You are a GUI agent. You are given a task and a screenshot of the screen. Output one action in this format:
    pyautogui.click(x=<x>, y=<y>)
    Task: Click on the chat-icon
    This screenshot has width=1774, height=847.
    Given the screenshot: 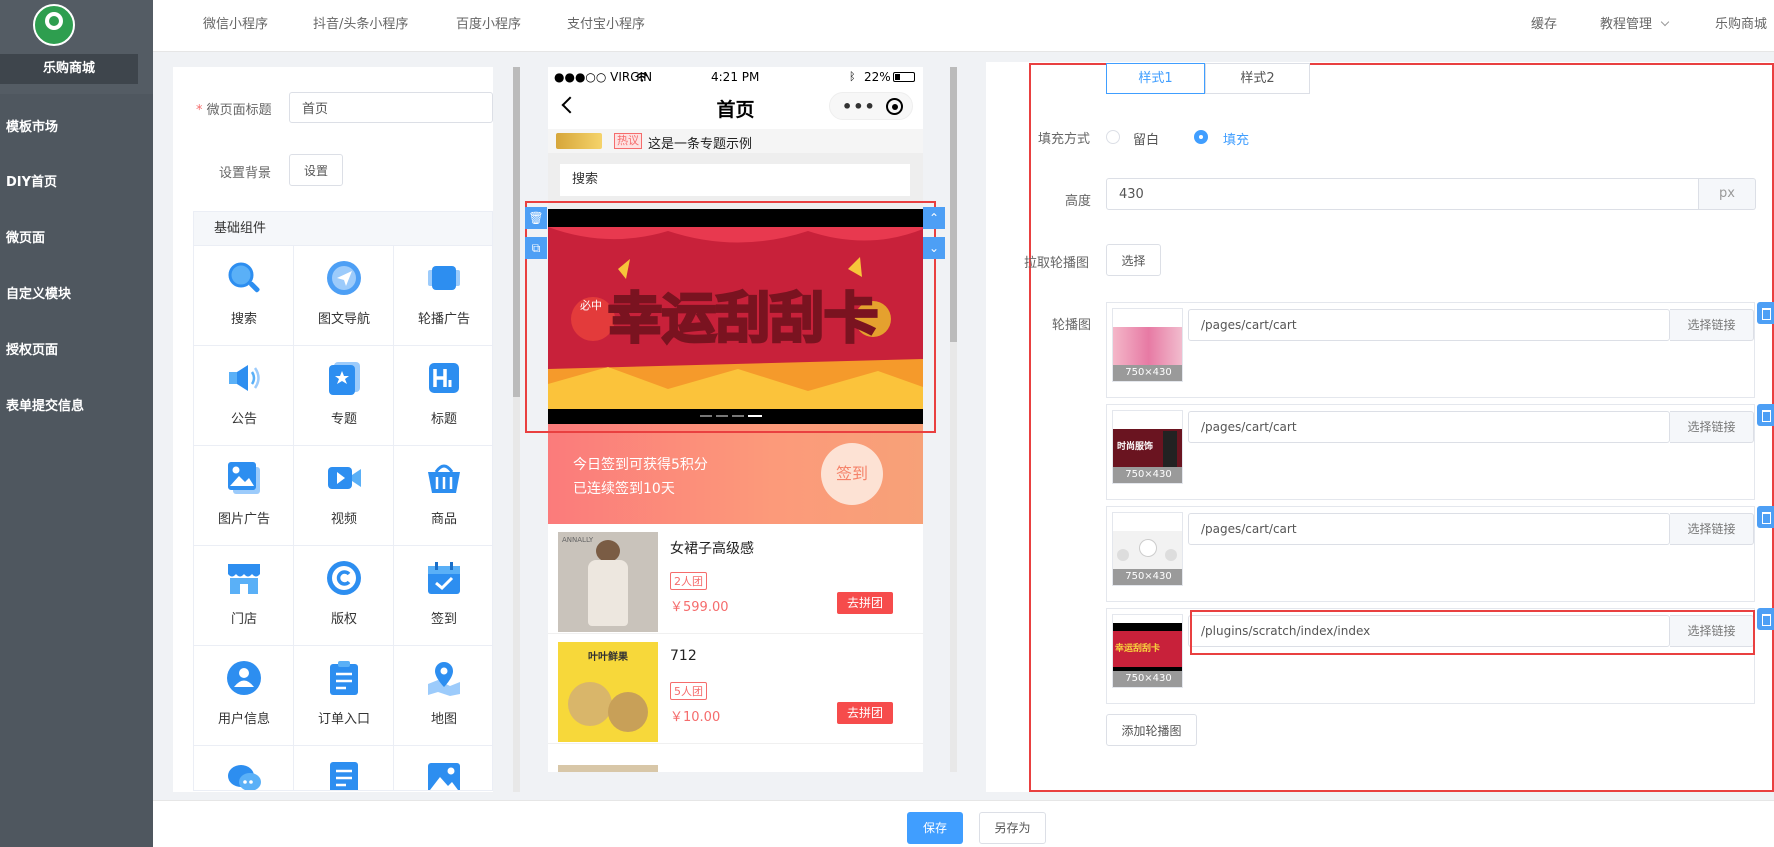 What is the action you would take?
    pyautogui.click(x=244, y=777)
    